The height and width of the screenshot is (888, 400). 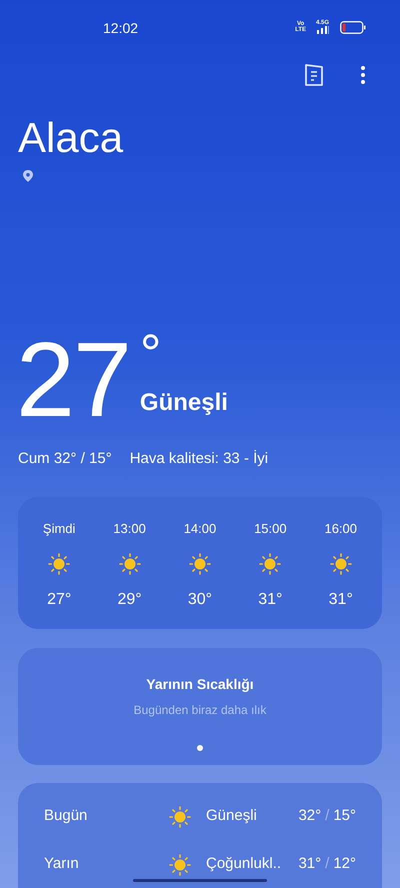 What do you see at coordinates (341, 529) in the screenshot?
I see `hour-label: 16:00` at bounding box center [341, 529].